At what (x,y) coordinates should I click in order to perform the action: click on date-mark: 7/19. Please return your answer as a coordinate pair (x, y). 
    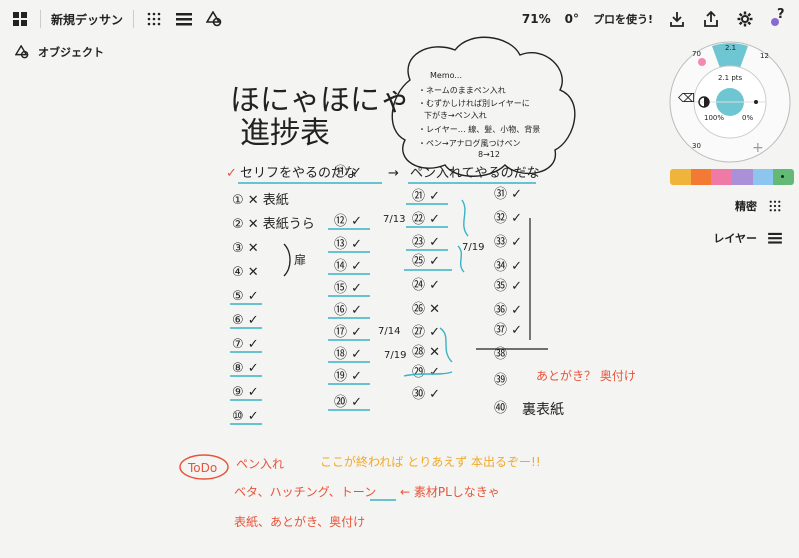
    Looking at the image, I should click on (473, 247).